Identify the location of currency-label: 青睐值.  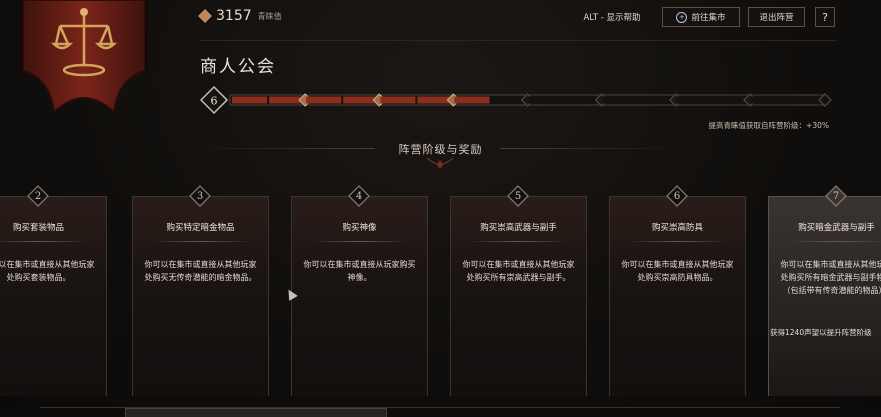
(270, 16).